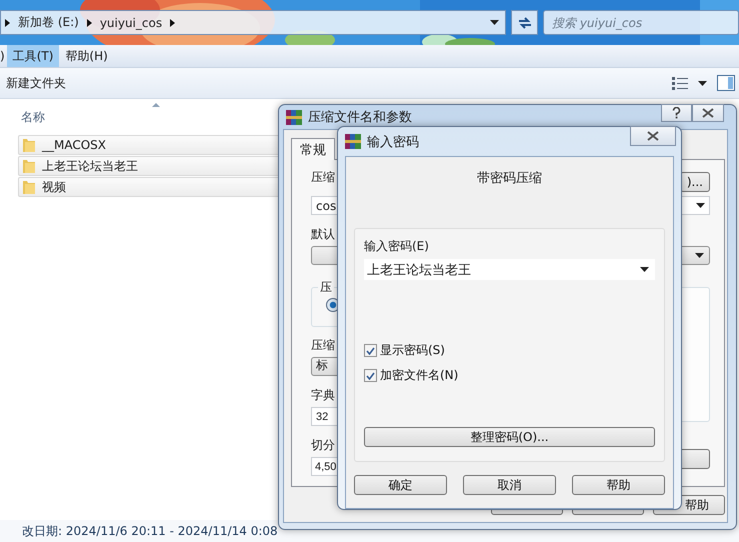 The height and width of the screenshot is (542, 739). Describe the element at coordinates (323, 234) in the screenshot. I see `field-label: 默认` at that location.